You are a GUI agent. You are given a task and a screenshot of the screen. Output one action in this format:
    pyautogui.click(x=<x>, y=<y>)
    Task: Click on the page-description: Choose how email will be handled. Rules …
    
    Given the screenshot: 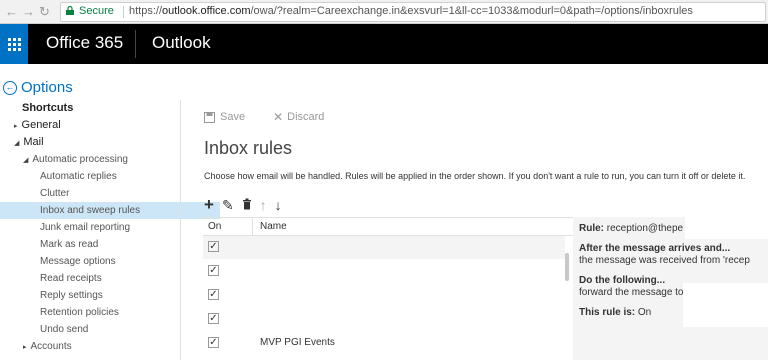 What is the action you would take?
    pyautogui.click(x=475, y=176)
    